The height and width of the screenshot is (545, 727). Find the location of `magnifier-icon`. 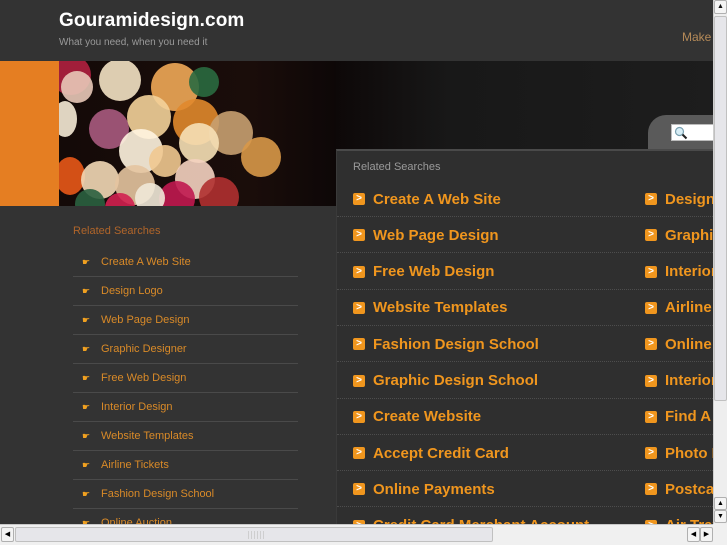

magnifier-icon is located at coordinates (681, 133).